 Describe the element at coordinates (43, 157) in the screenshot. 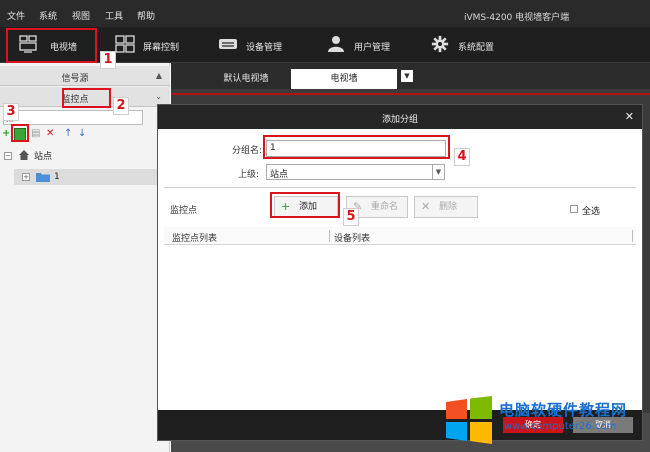

I see `tree-root-label: 站点` at that location.